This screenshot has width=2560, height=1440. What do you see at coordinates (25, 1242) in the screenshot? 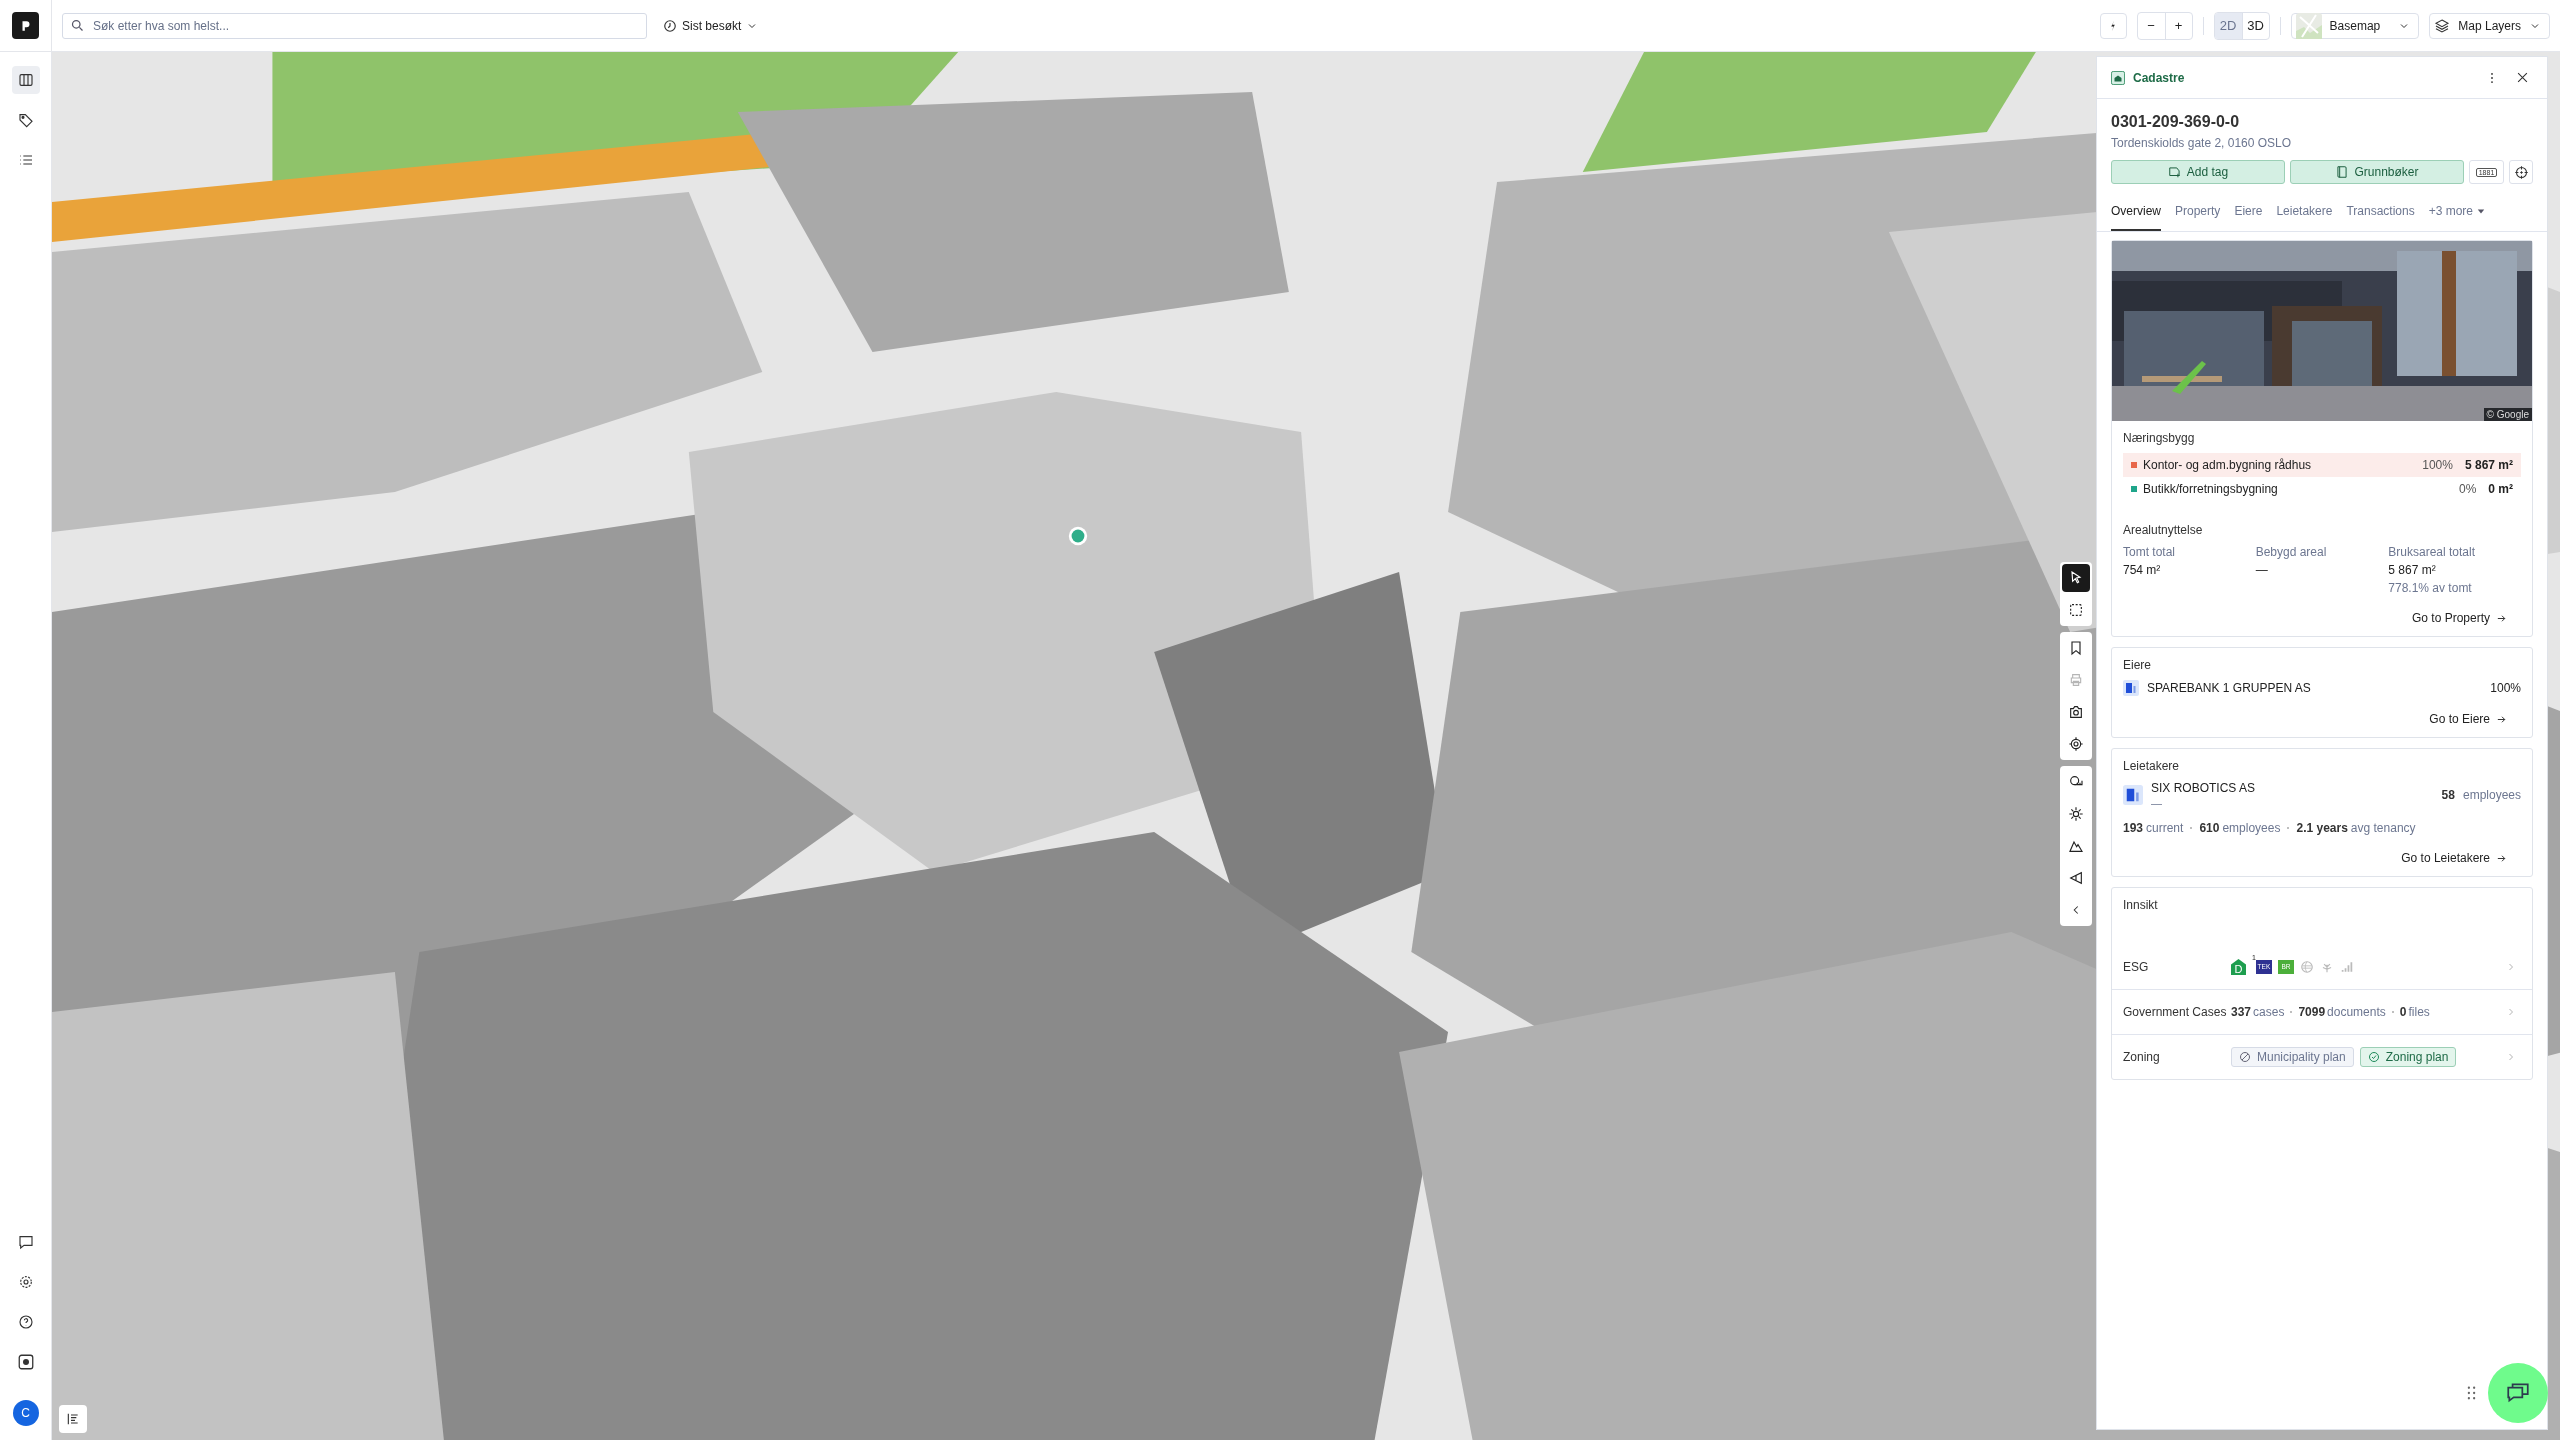
I see `chat-icon` at bounding box center [25, 1242].